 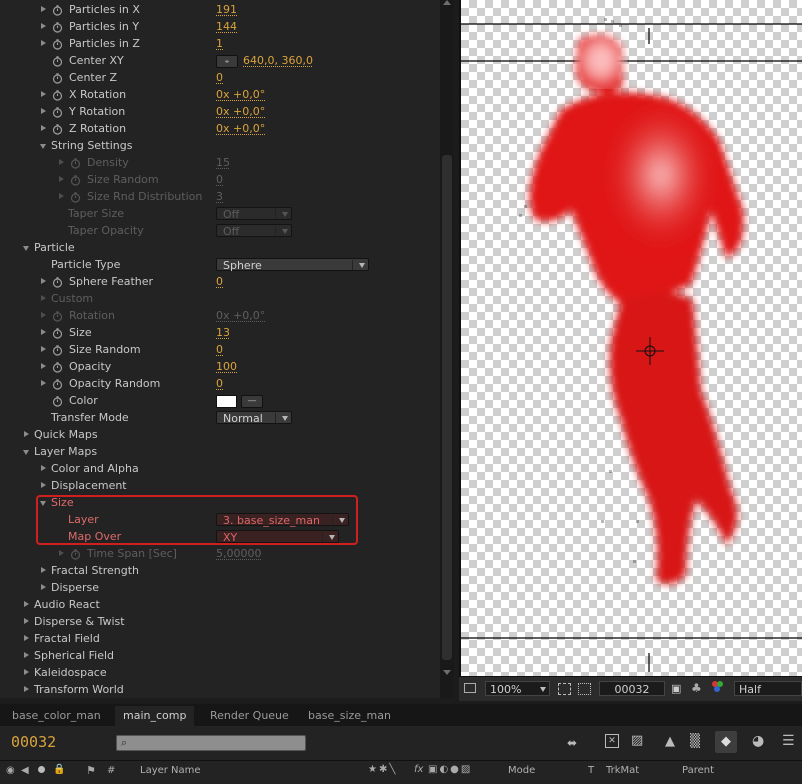 What do you see at coordinates (59, 769) in the screenshot?
I see `lock-icon: 🔒` at bounding box center [59, 769].